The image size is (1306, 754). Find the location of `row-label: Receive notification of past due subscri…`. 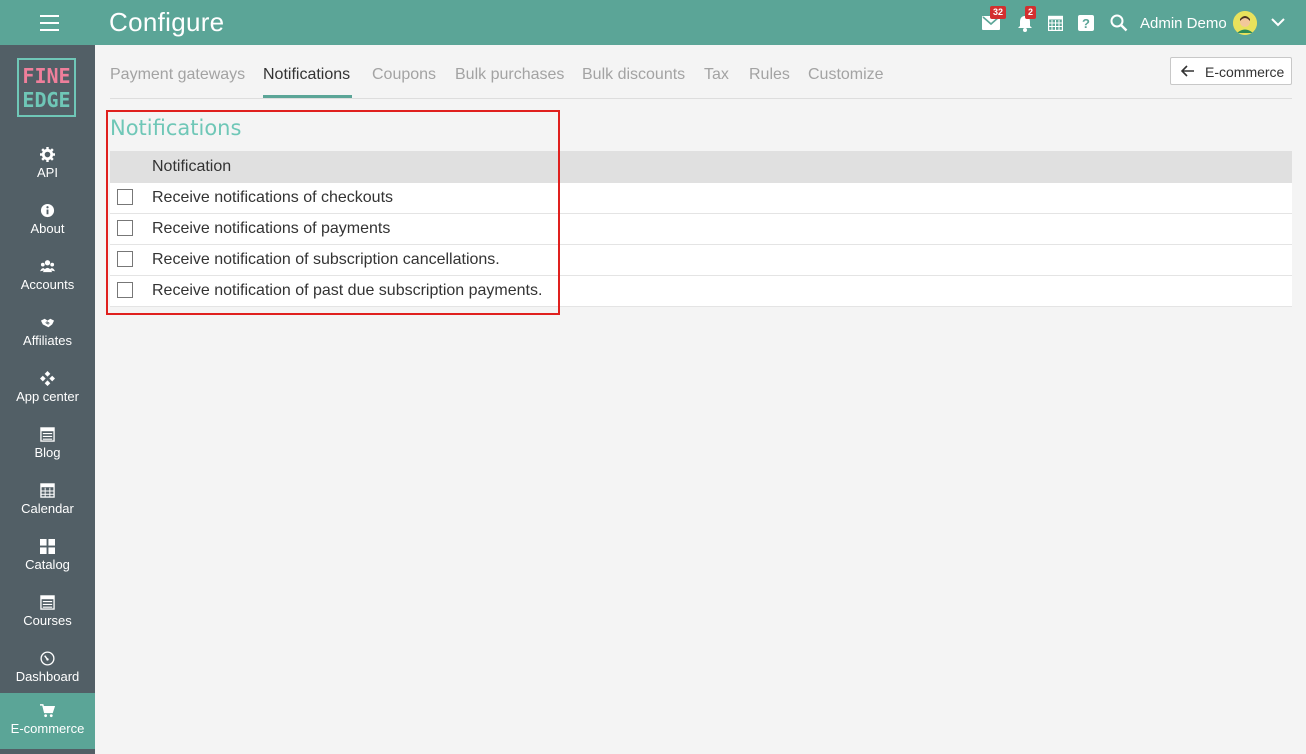

row-label: Receive notification of past due subscri… is located at coordinates (347, 290).